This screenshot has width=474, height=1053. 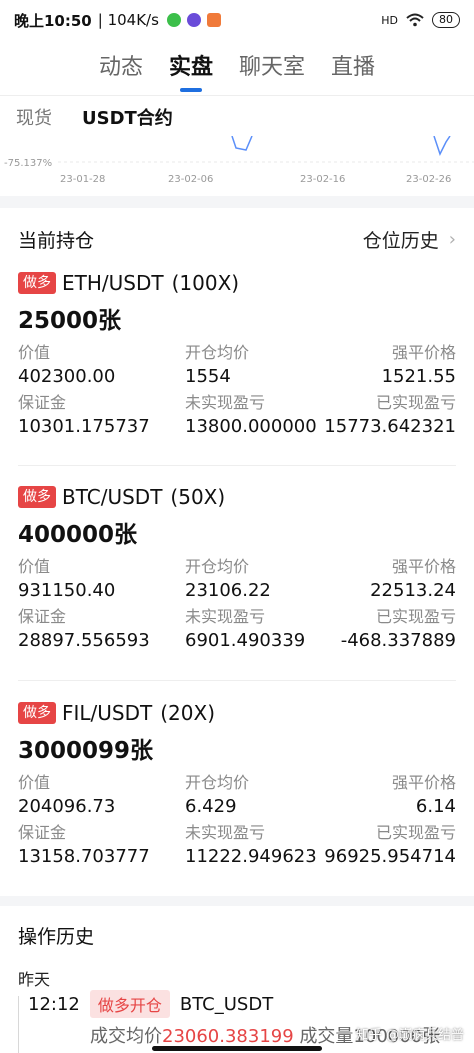 What do you see at coordinates (435, 806) in the screenshot?
I see `liq-price-value: 6.14` at bounding box center [435, 806].